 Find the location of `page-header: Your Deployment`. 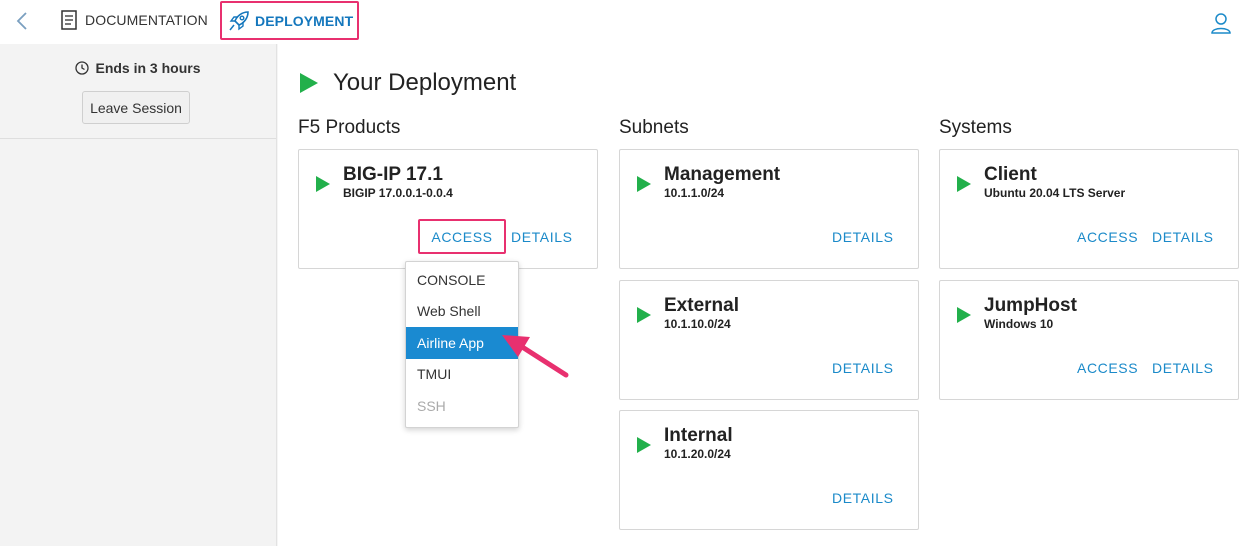

page-header: Your Deployment is located at coordinates (407, 83).